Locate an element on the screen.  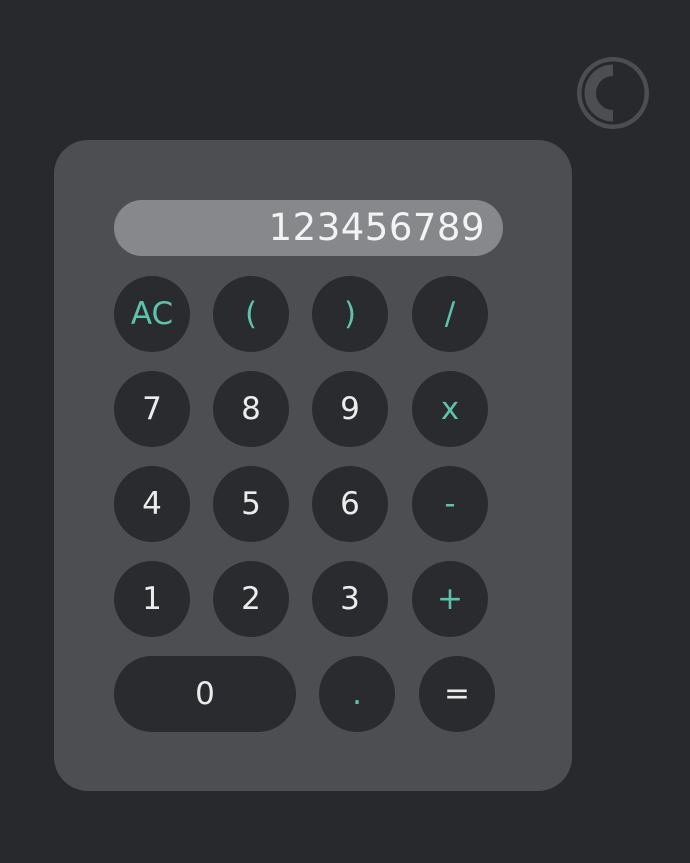
contrast-icon is located at coordinates (613, 93).